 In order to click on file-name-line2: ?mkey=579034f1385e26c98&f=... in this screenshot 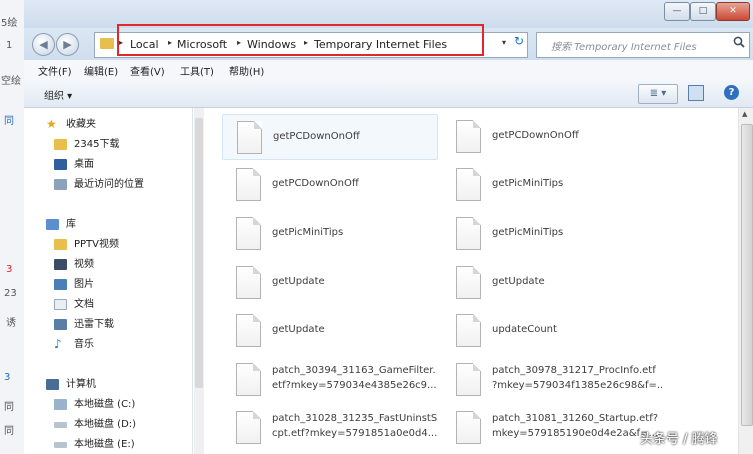, I will do `click(577, 385)`.